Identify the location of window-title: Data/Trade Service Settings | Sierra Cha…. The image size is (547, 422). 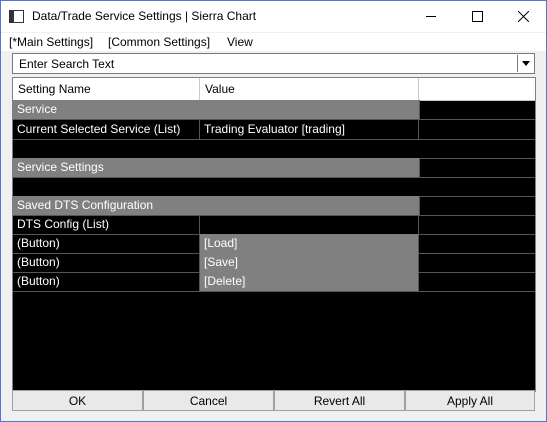
(144, 16).